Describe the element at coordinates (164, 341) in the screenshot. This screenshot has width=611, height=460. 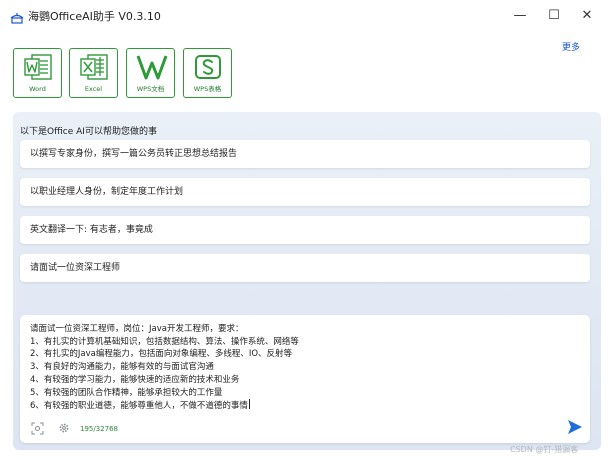
I see `prompt-line: 1、有扎实的计算机基础知识，包括数据结构、算法、操作系统、网络等` at that location.